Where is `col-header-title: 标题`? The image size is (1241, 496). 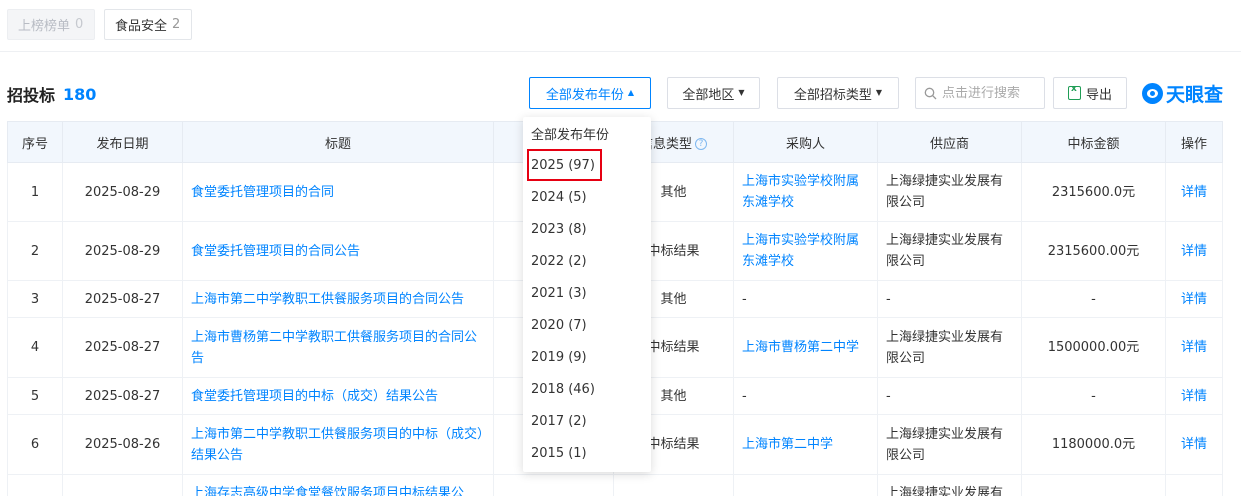
col-header-title: 标题 is located at coordinates (338, 142).